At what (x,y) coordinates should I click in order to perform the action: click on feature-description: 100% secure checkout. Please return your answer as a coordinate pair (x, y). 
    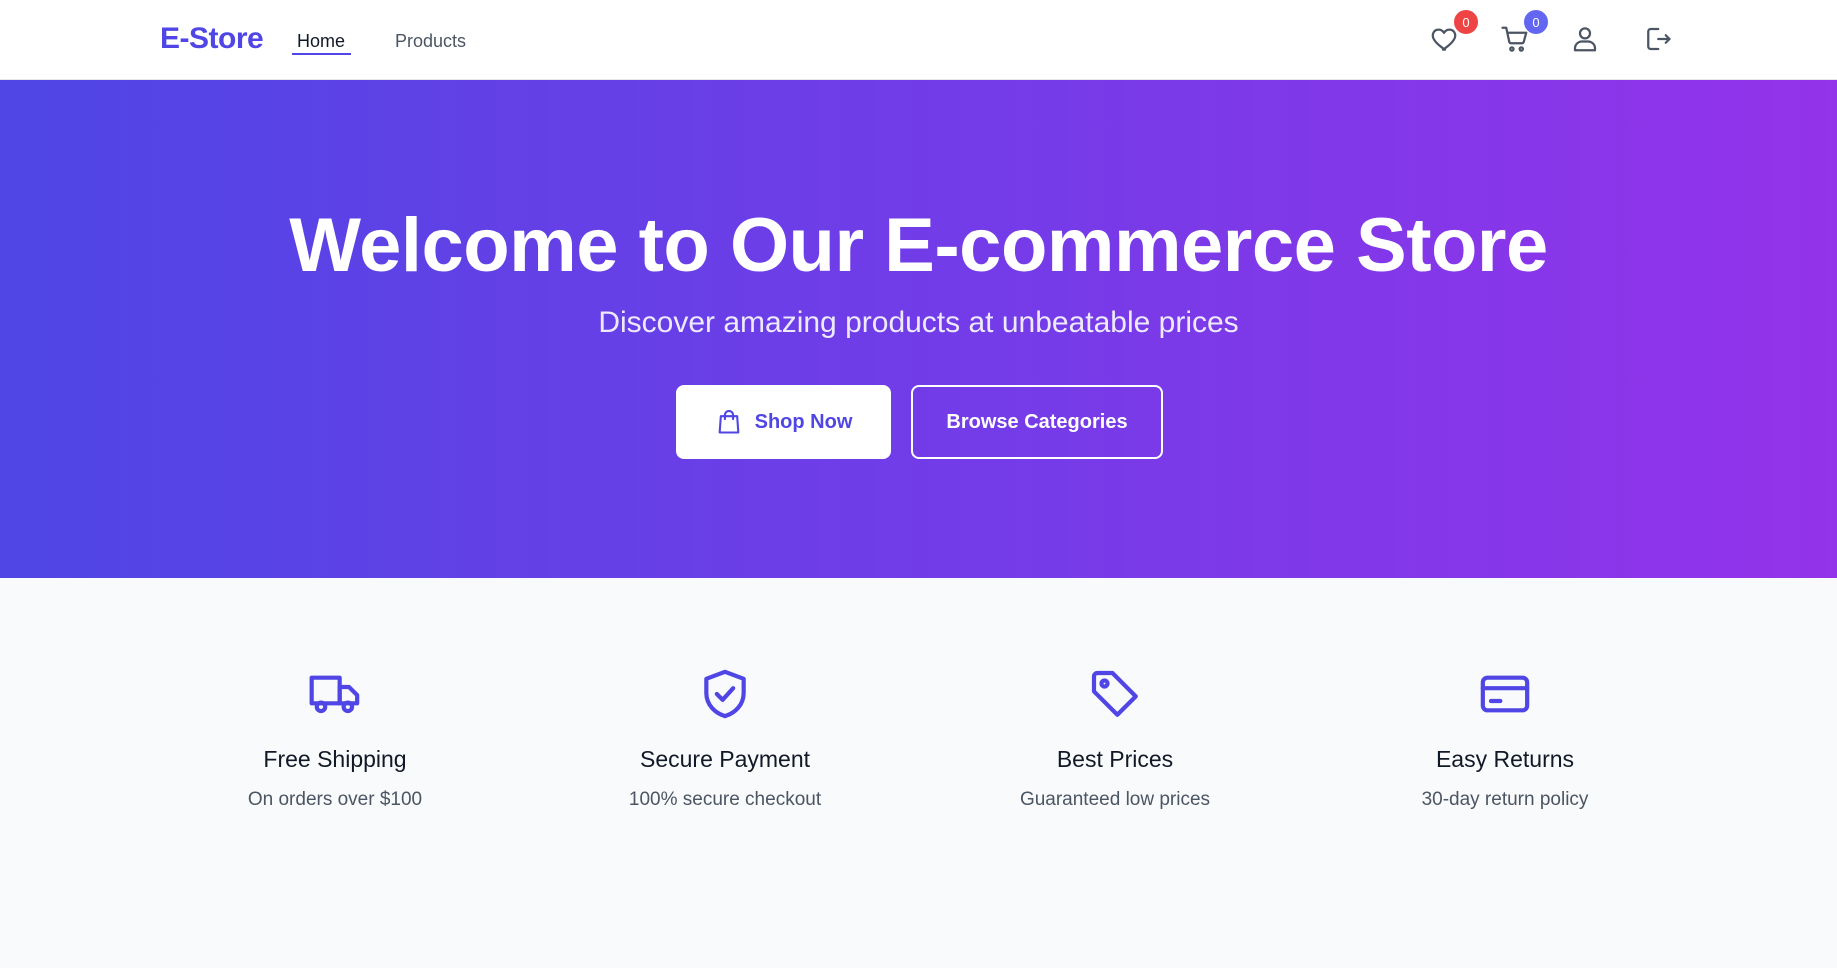
    Looking at the image, I should click on (725, 799).